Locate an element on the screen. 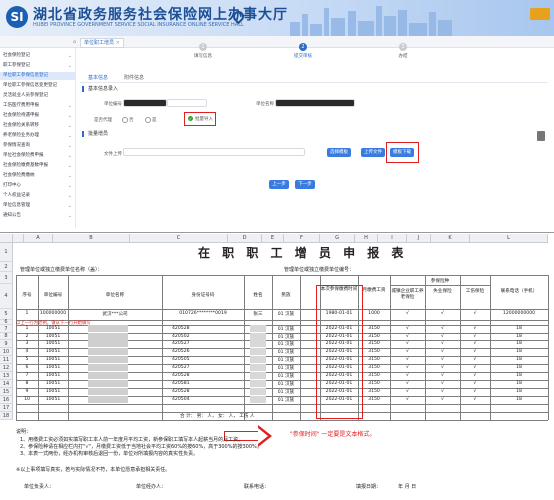  row-header: 2 is located at coordinates (6, 267).